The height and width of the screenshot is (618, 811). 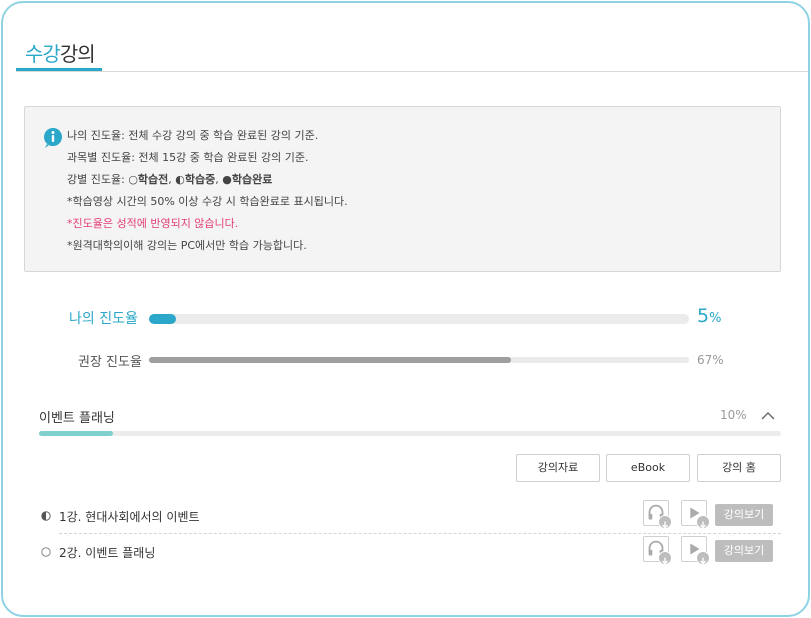 I want to click on subject-progress-fill, so click(x=76, y=433).